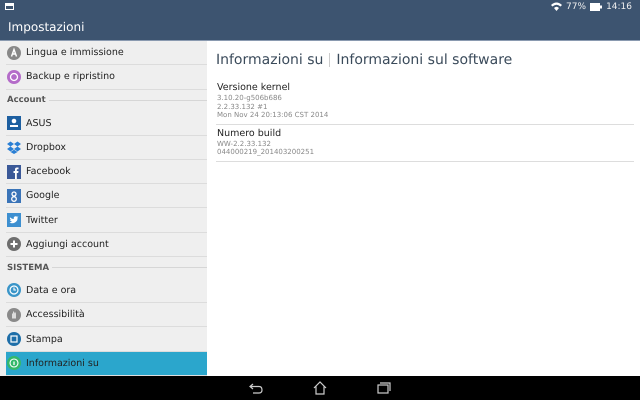 The width and height of the screenshot is (640, 400). What do you see at coordinates (14, 195) in the screenshot?
I see `google-icon` at bounding box center [14, 195].